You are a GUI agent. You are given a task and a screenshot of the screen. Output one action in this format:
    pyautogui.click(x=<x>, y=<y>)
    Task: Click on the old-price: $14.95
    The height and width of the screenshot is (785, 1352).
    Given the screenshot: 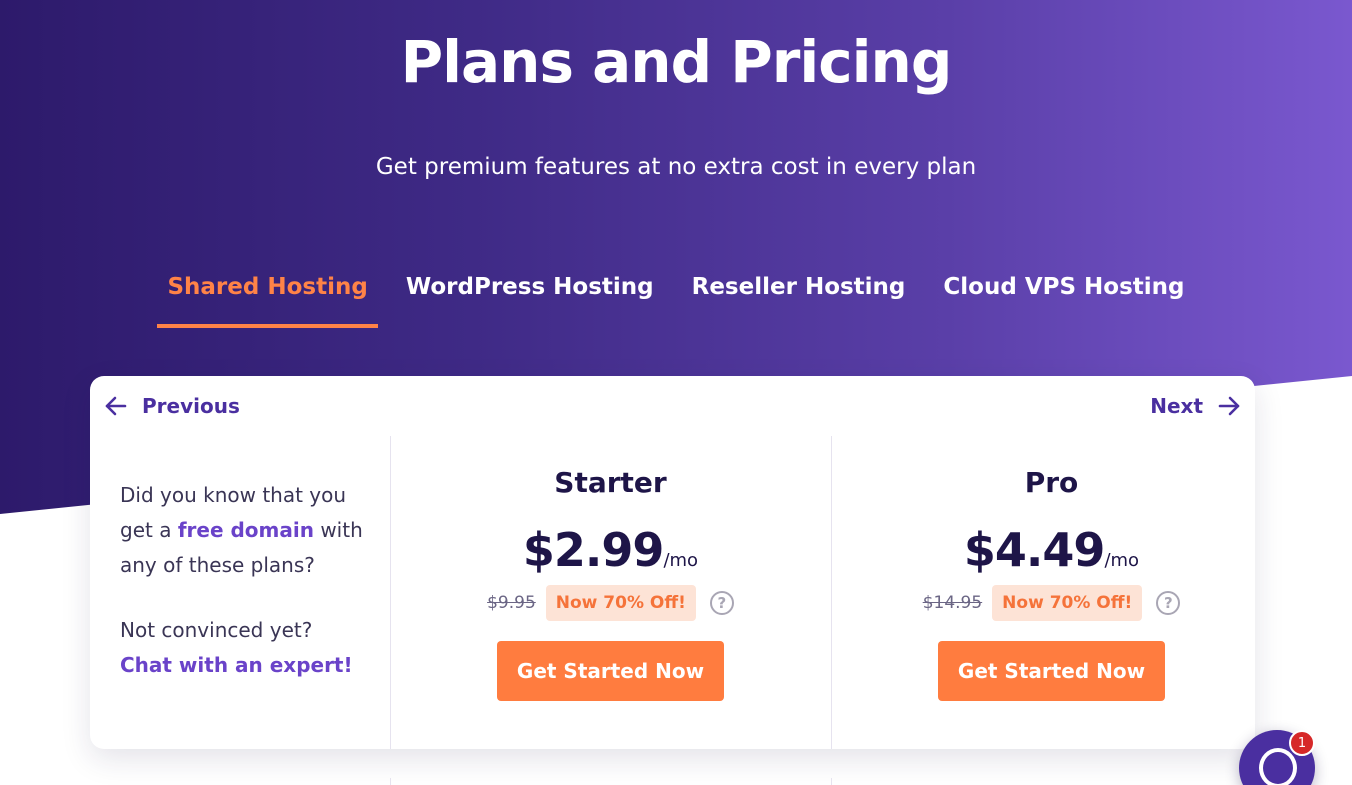 What is the action you would take?
    pyautogui.click(x=952, y=603)
    